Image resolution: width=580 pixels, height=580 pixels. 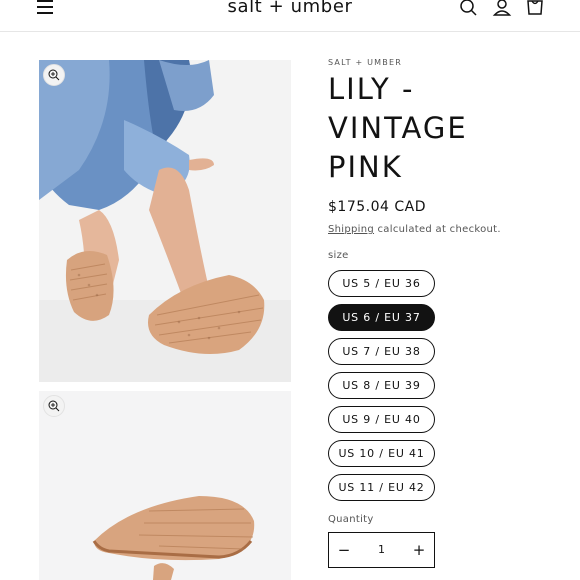 What do you see at coordinates (381, 419) in the screenshot?
I see `size-option: US 9 / EU 40` at bounding box center [381, 419].